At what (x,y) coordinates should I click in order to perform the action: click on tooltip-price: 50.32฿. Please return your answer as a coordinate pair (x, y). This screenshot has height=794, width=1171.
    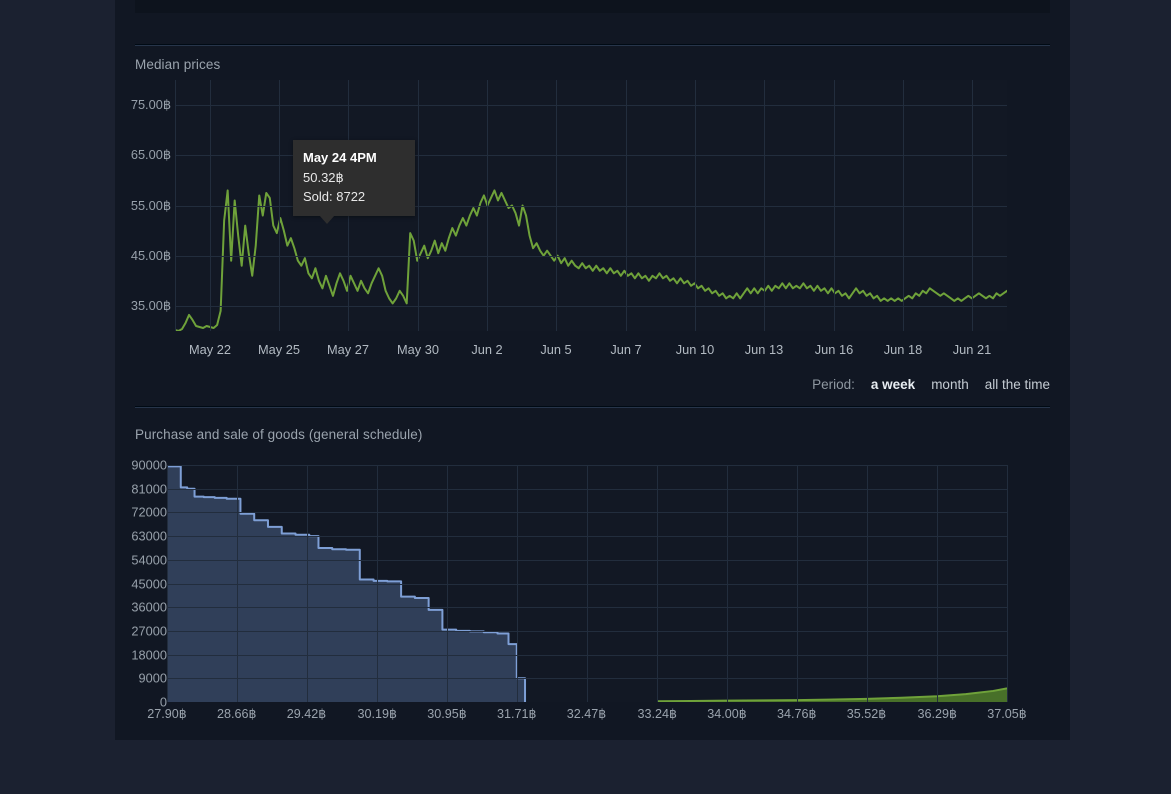
    Looking at the image, I should click on (323, 177).